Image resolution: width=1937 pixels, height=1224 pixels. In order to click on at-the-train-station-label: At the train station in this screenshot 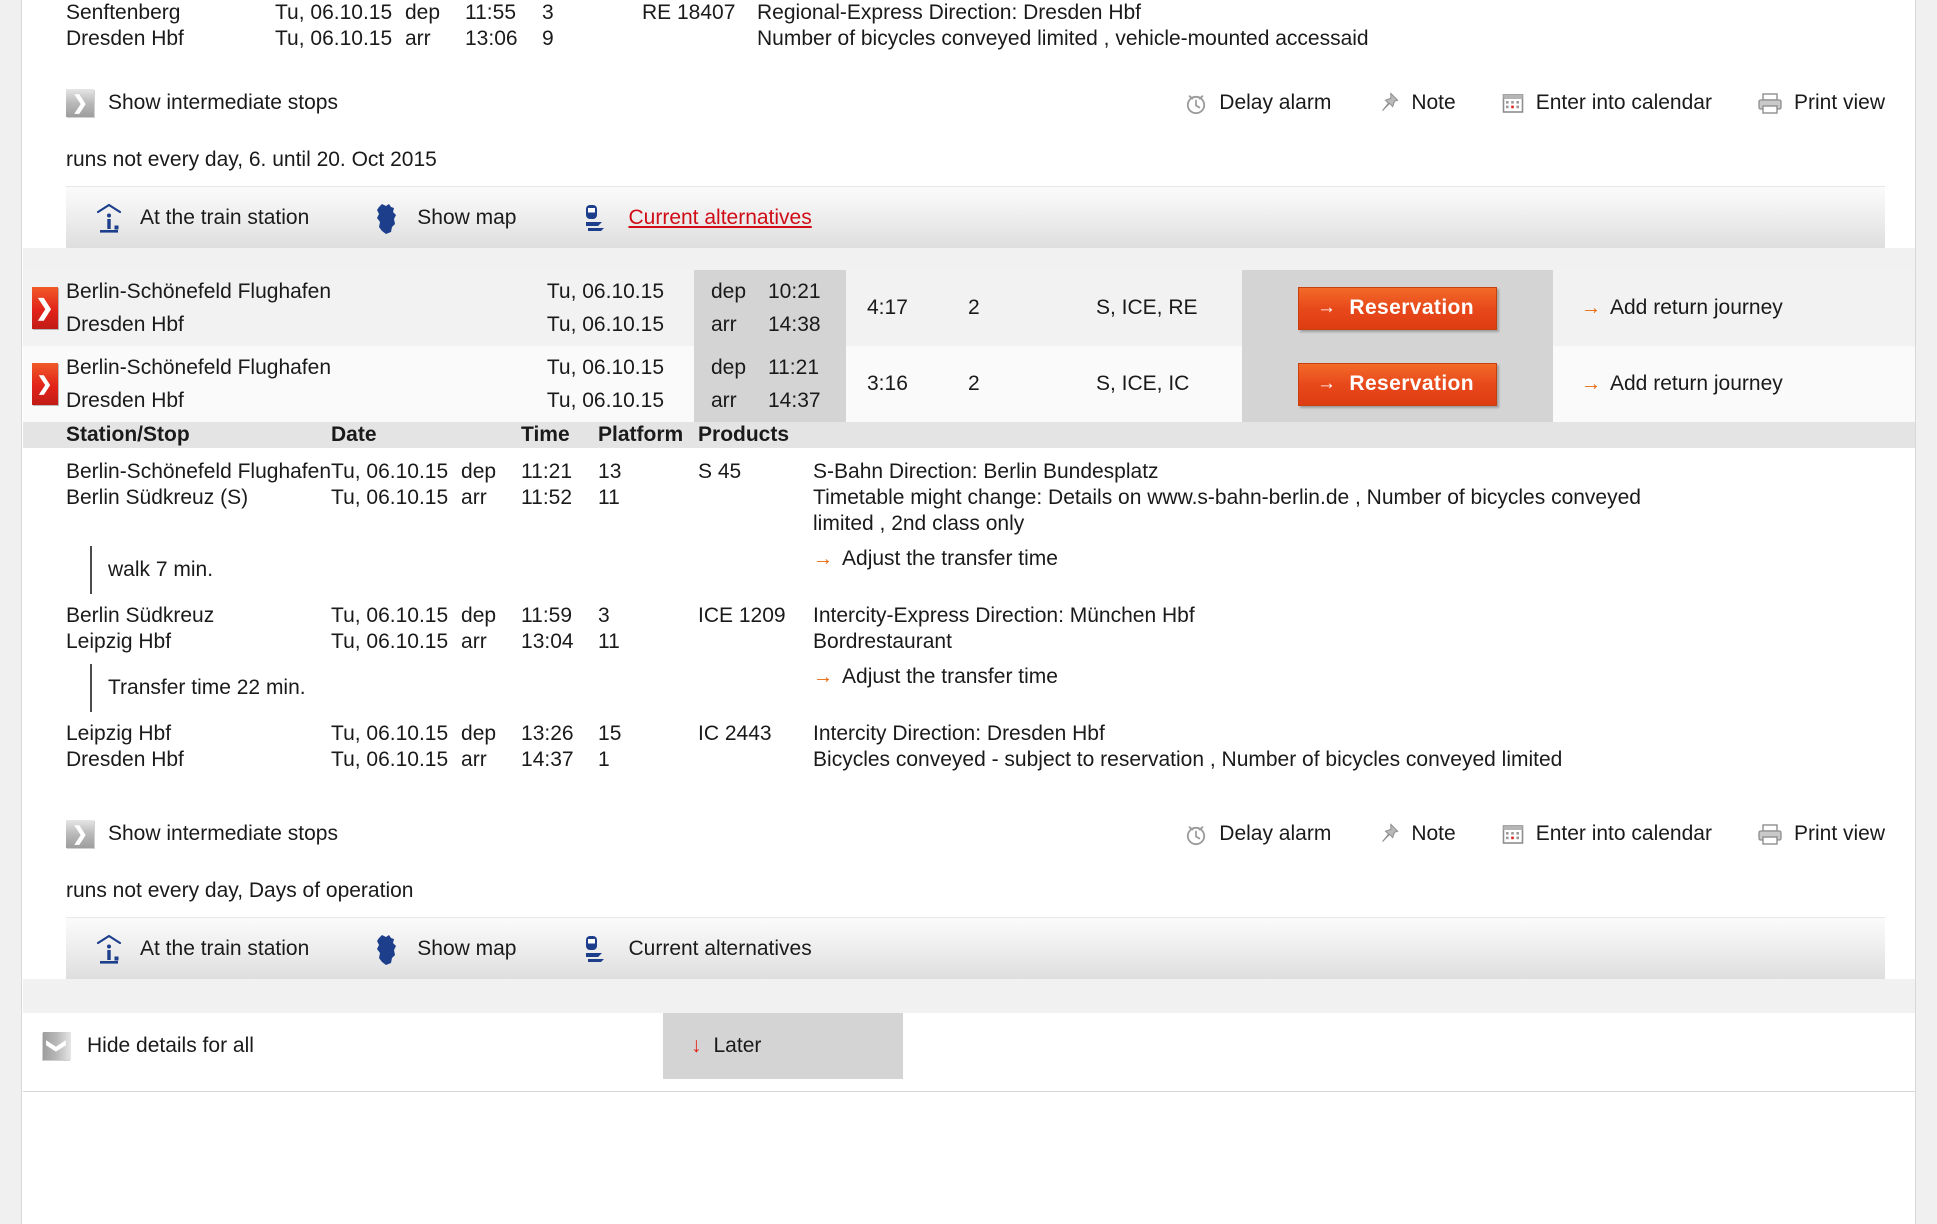, I will do `click(225, 948)`.